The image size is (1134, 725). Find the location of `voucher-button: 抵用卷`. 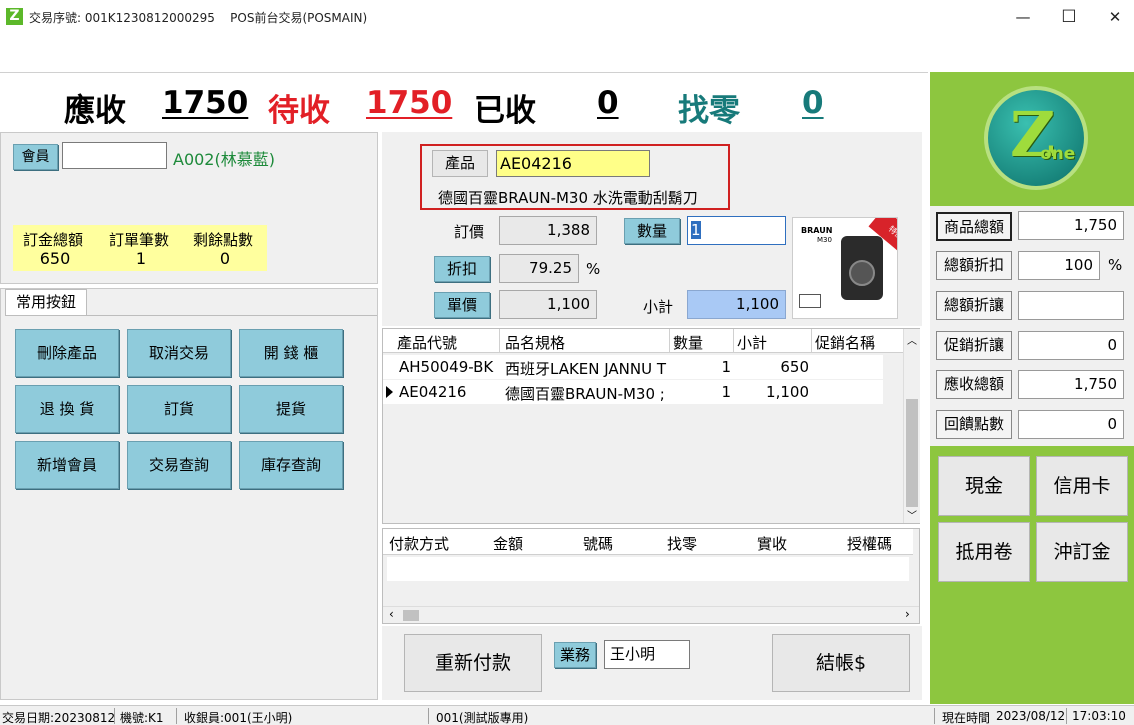

voucher-button: 抵用卷 is located at coordinates (984, 552).